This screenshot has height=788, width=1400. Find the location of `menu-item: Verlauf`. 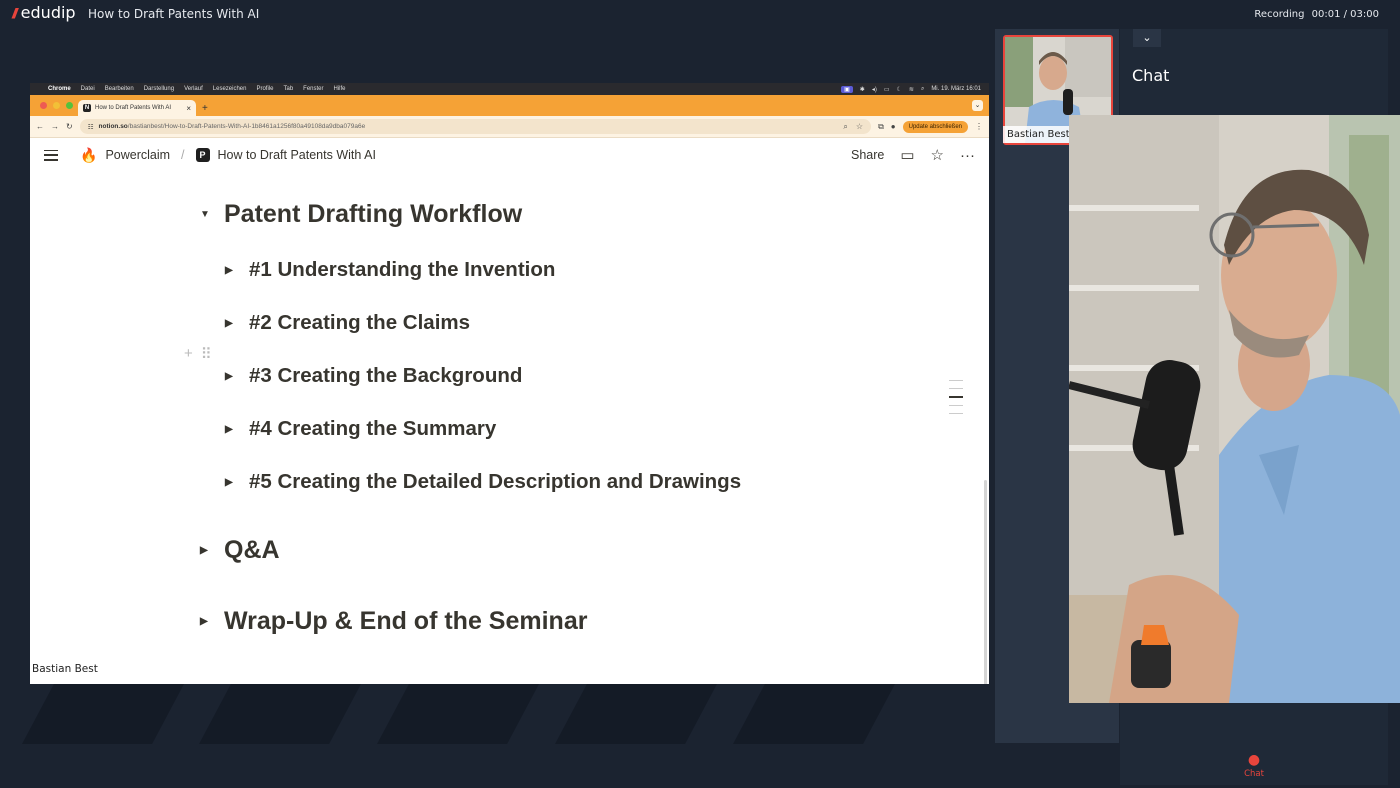

menu-item: Verlauf is located at coordinates (193, 89).